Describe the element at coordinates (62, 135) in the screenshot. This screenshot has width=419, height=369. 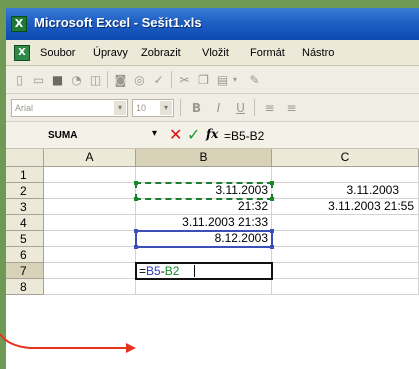
I see `name-box: SUMA` at that location.